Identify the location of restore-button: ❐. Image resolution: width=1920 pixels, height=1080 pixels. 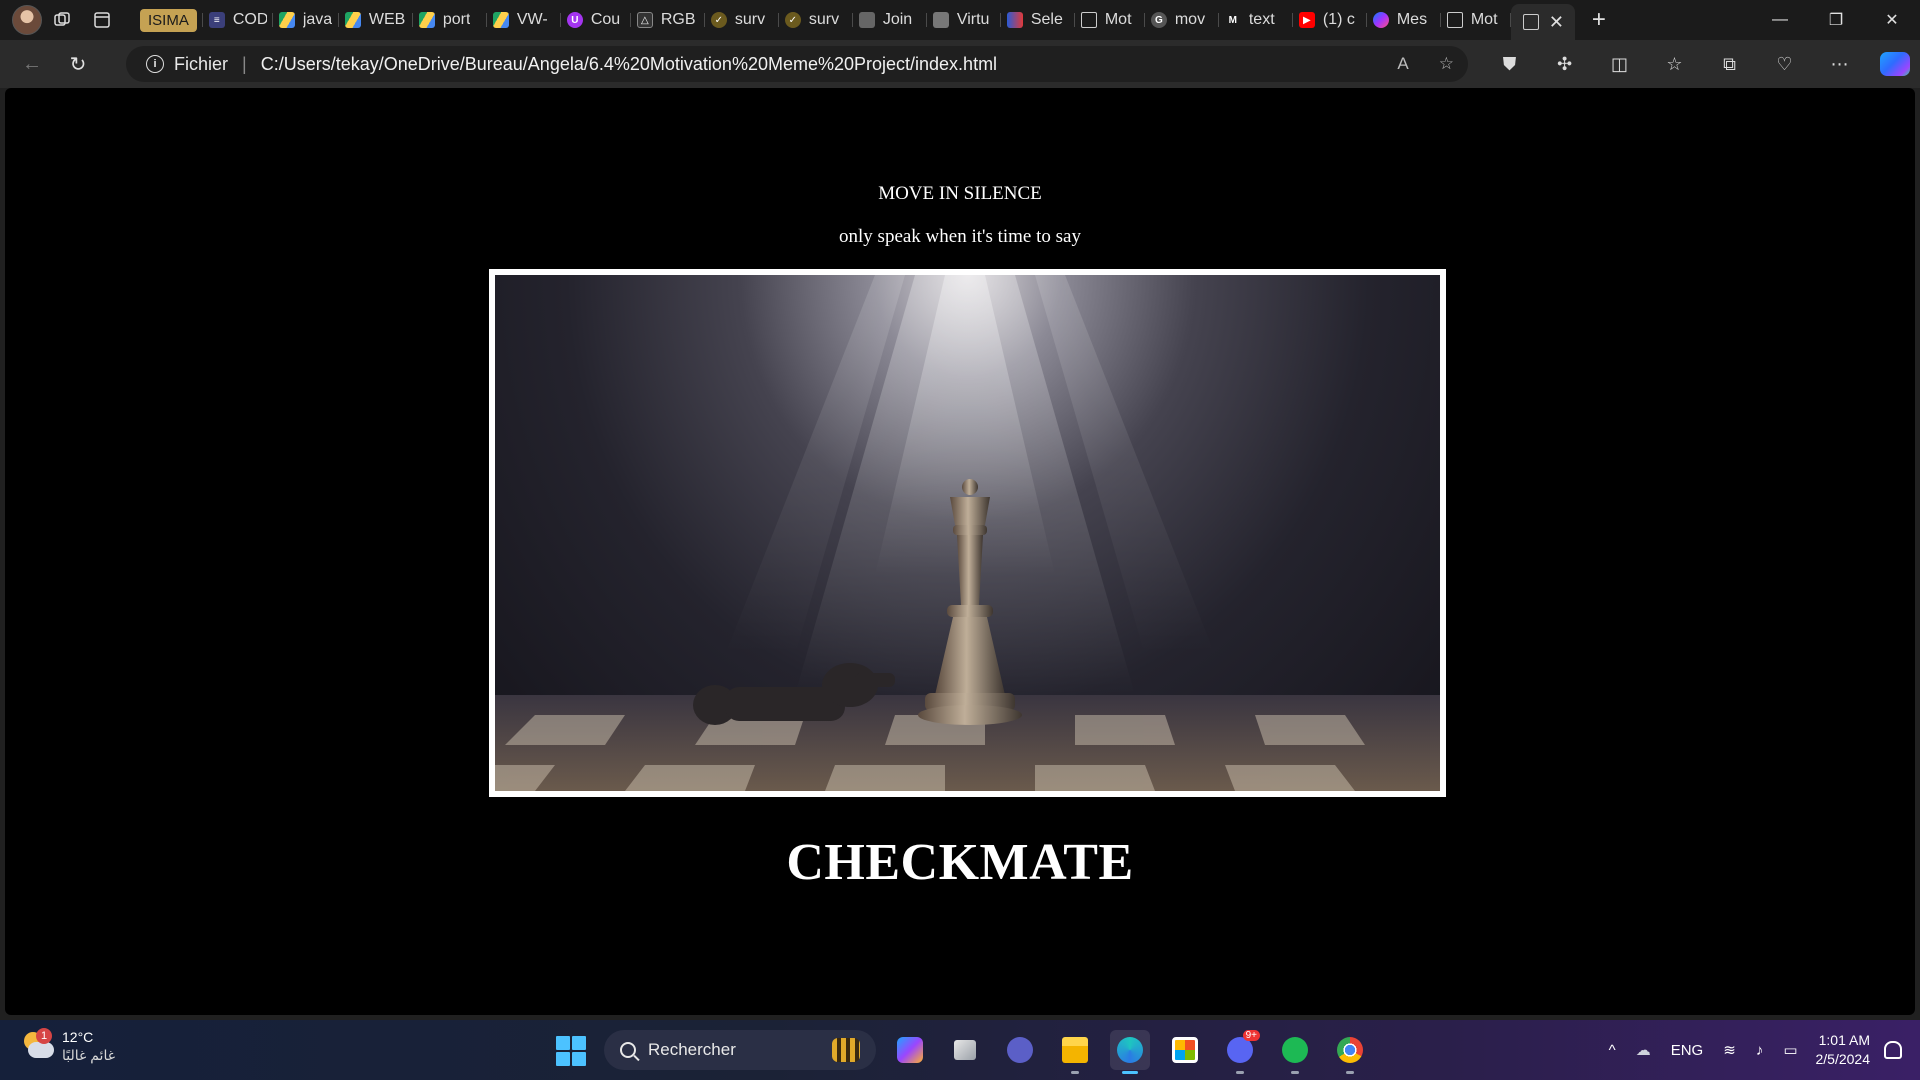
(1836, 20).